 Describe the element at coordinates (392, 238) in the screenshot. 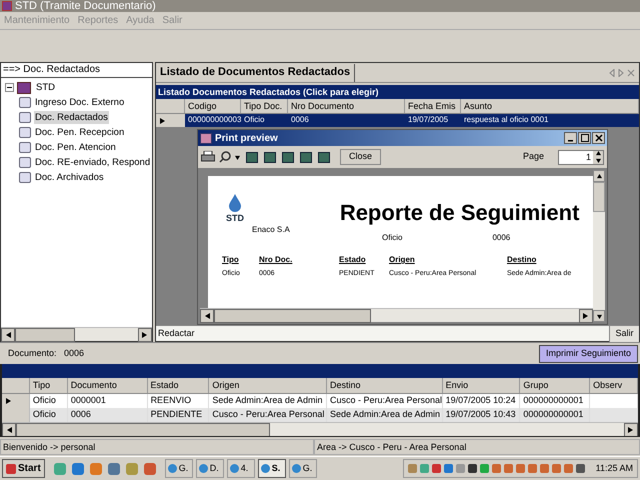

I see `document-type: Oficio` at that location.